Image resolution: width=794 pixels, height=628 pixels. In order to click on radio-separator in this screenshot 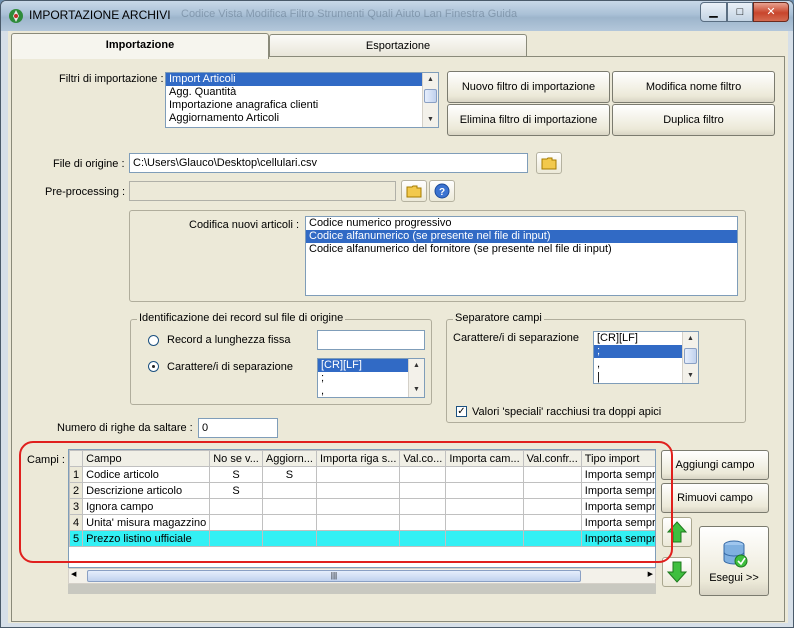, I will do `click(153, 366)`.